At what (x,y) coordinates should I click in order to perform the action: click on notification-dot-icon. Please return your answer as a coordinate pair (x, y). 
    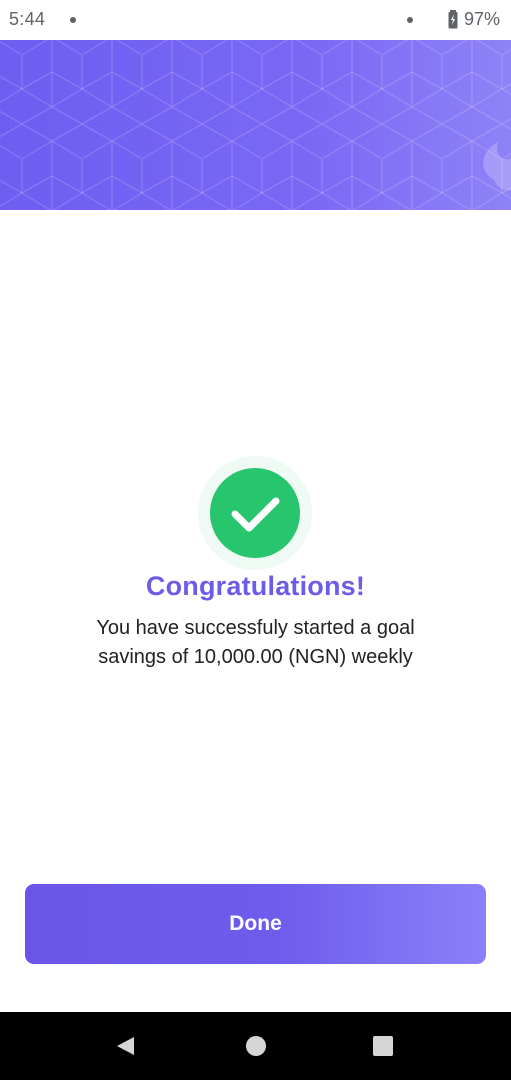
    Looking at the image, I should click on (73, 20).